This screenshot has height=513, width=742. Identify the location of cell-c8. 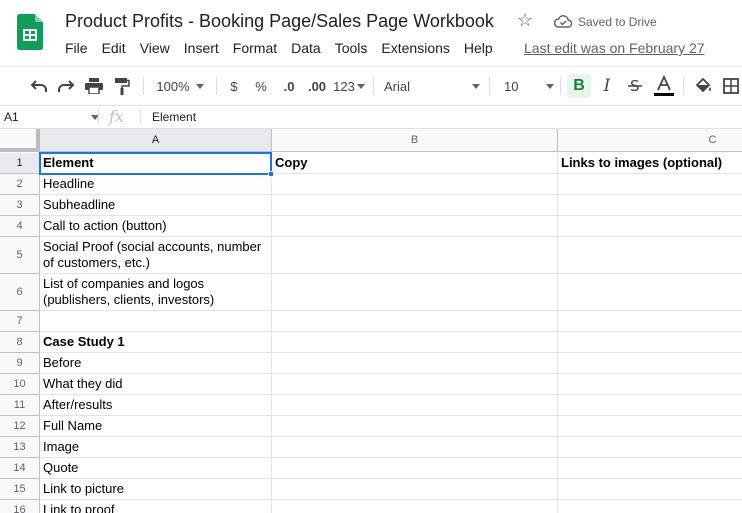
(650, 342).